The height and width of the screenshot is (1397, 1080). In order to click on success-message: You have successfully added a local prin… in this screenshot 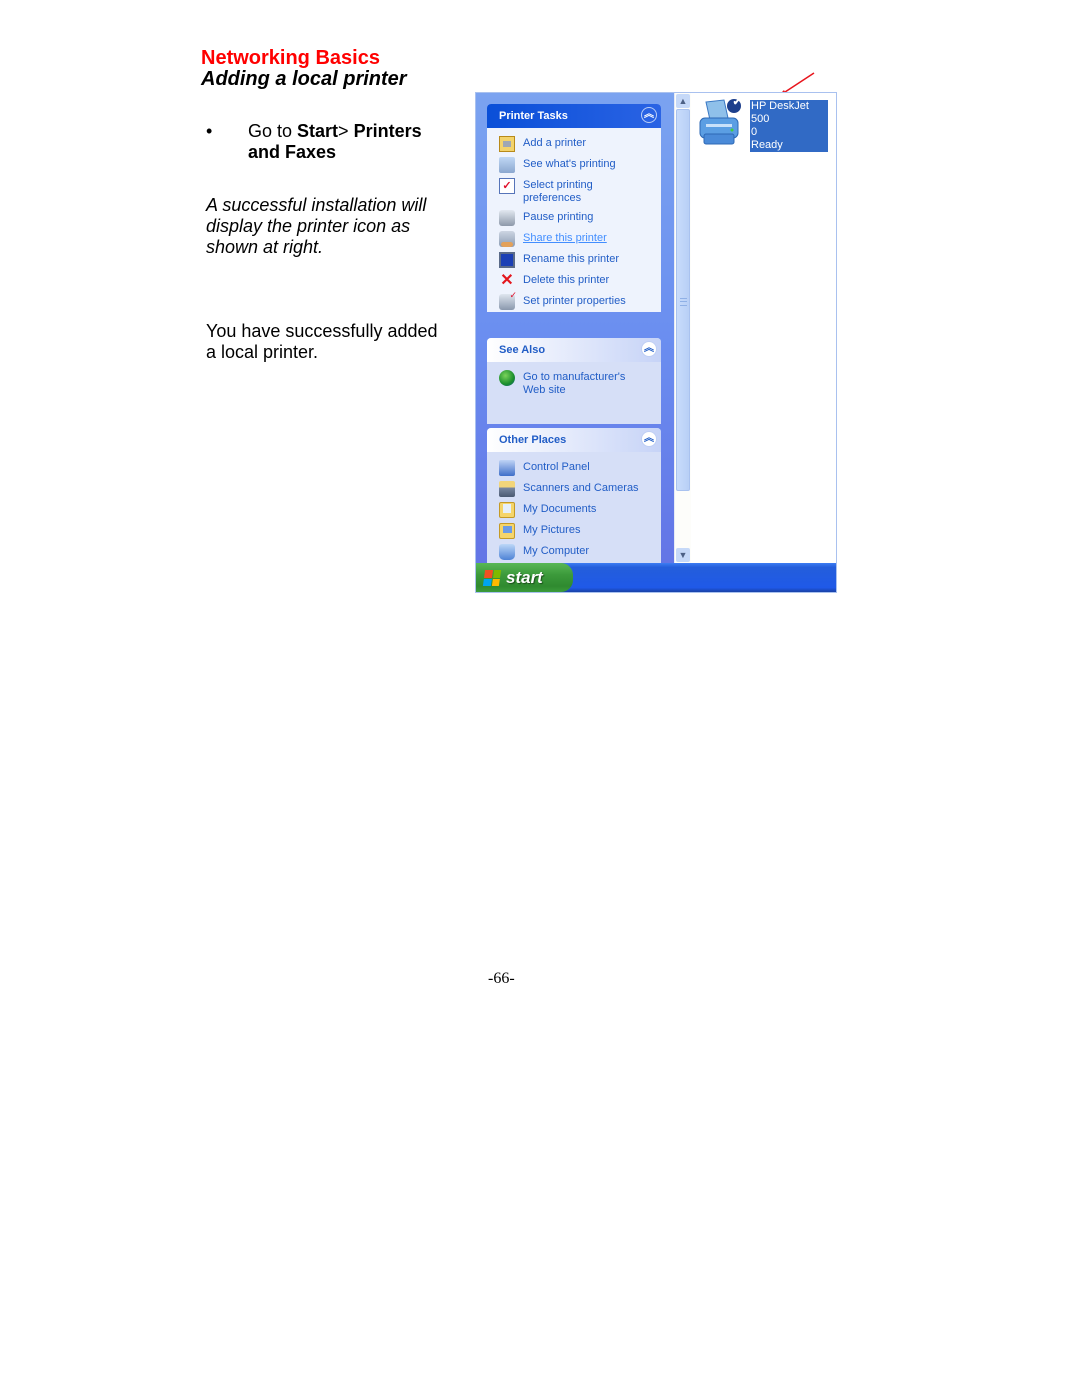, I will do `click(322, 341)`.